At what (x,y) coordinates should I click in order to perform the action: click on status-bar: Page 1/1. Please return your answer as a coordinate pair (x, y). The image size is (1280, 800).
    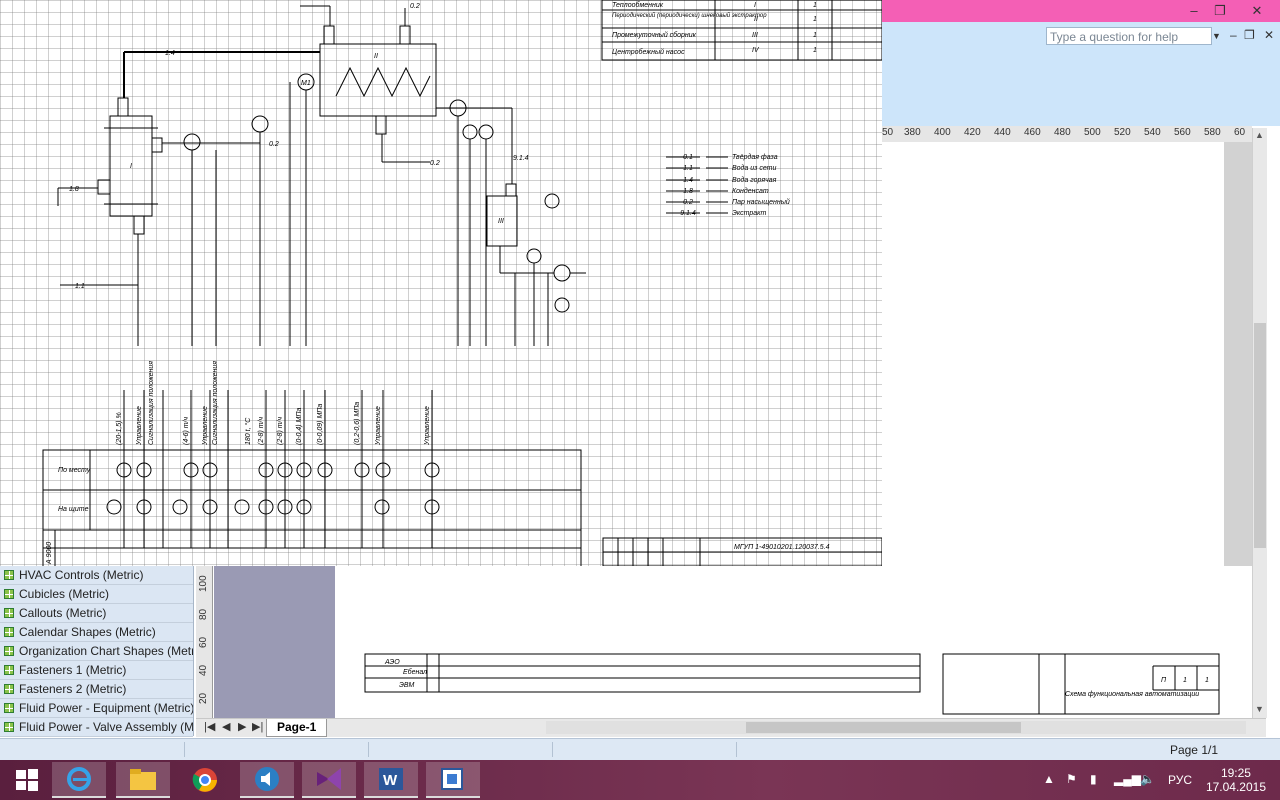
    Looking at the image, I should click on (640, 749).